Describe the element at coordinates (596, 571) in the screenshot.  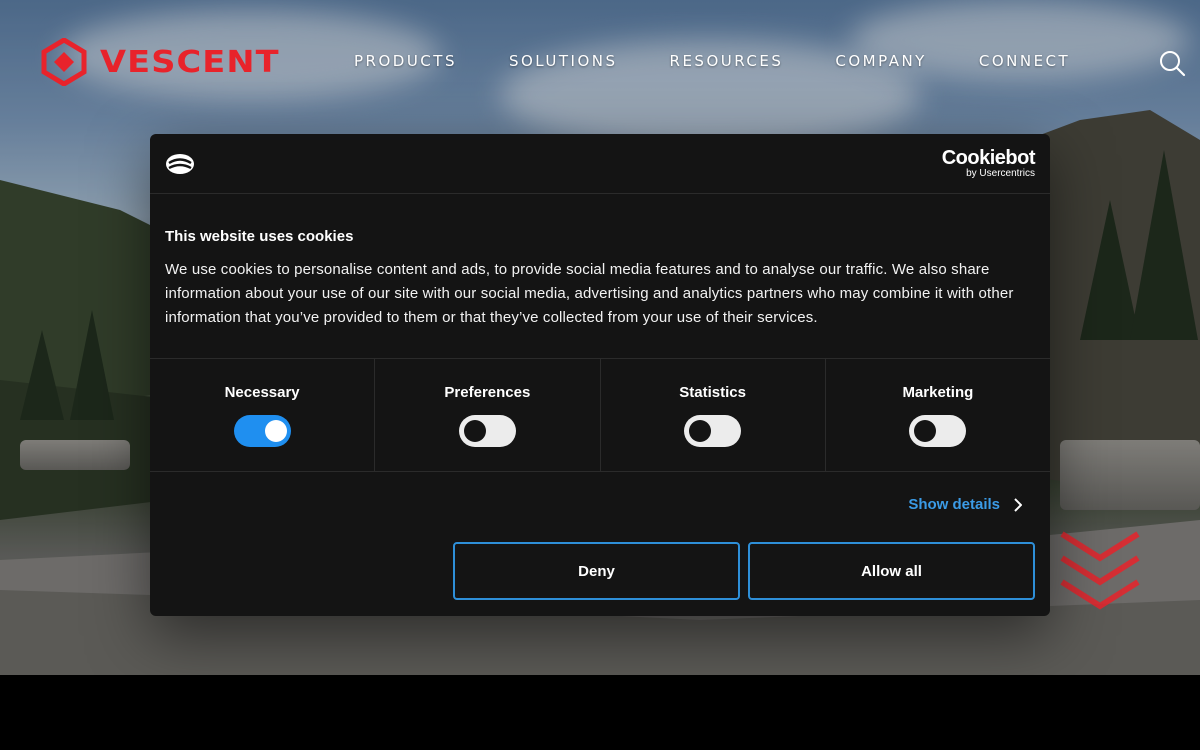
I see `deny-button: Deny` at that location.